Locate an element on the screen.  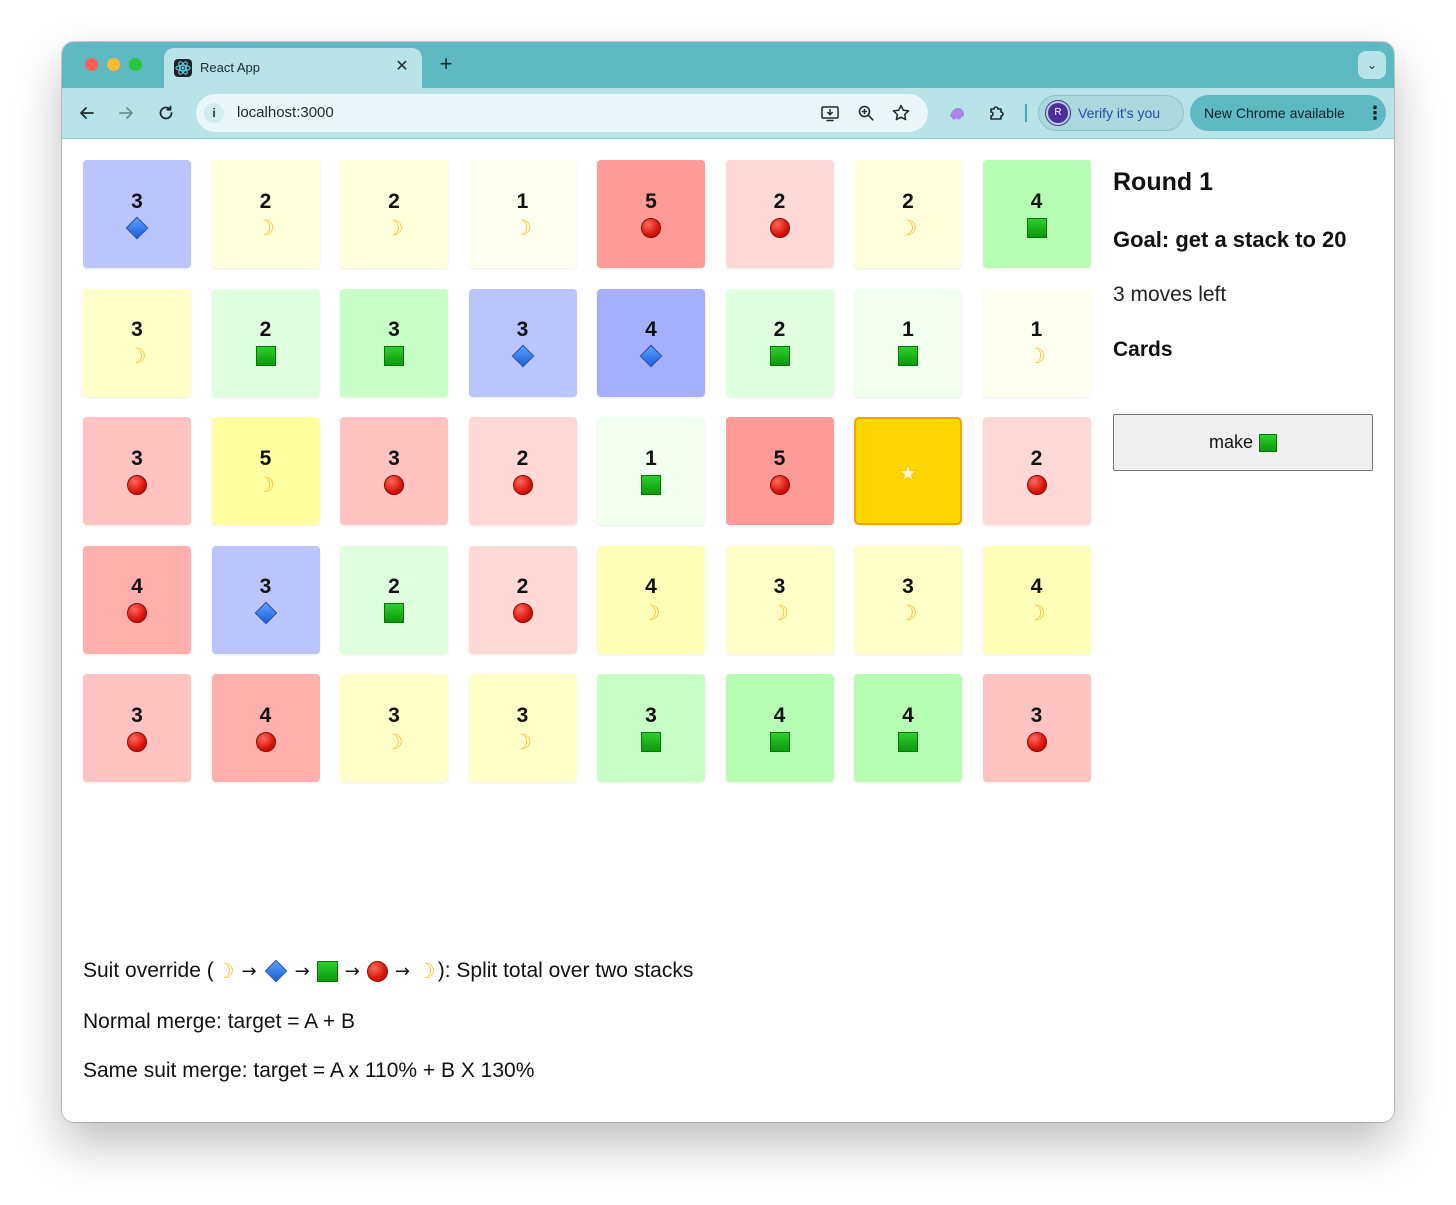
tab-search-button: ⌄ is located at coordinates (1372, 65).